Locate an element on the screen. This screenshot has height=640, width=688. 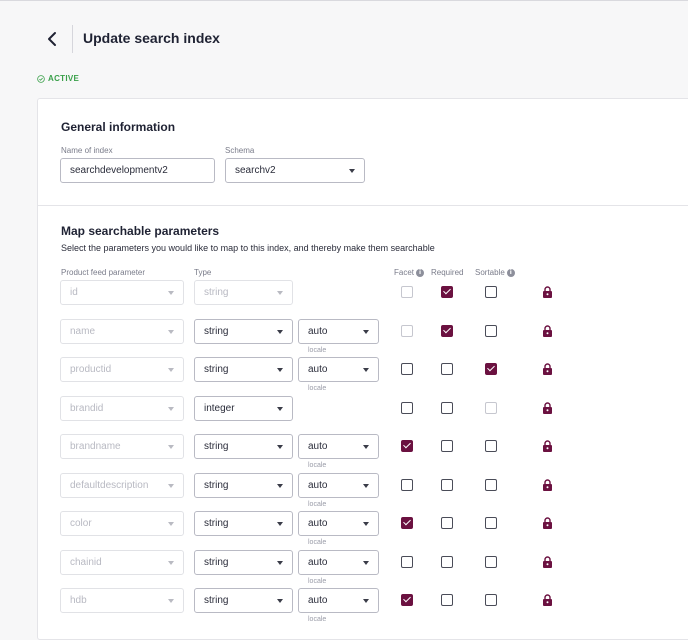
param-select-value: name is located at coordinates (83, 331).